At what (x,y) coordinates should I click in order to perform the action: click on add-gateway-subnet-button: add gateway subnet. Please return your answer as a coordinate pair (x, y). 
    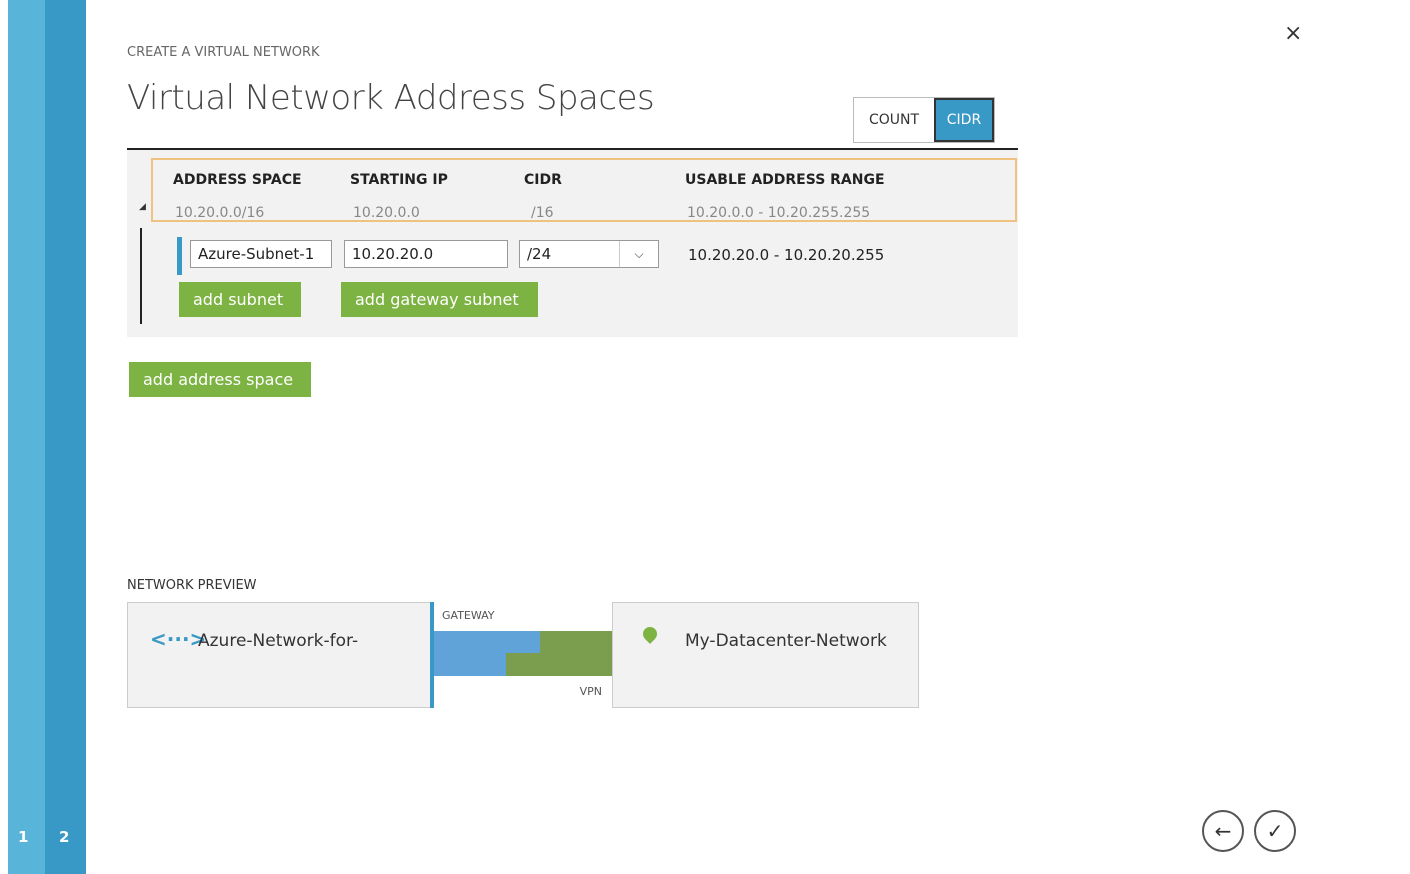
    Looking at the image, I should click on (439, 299).